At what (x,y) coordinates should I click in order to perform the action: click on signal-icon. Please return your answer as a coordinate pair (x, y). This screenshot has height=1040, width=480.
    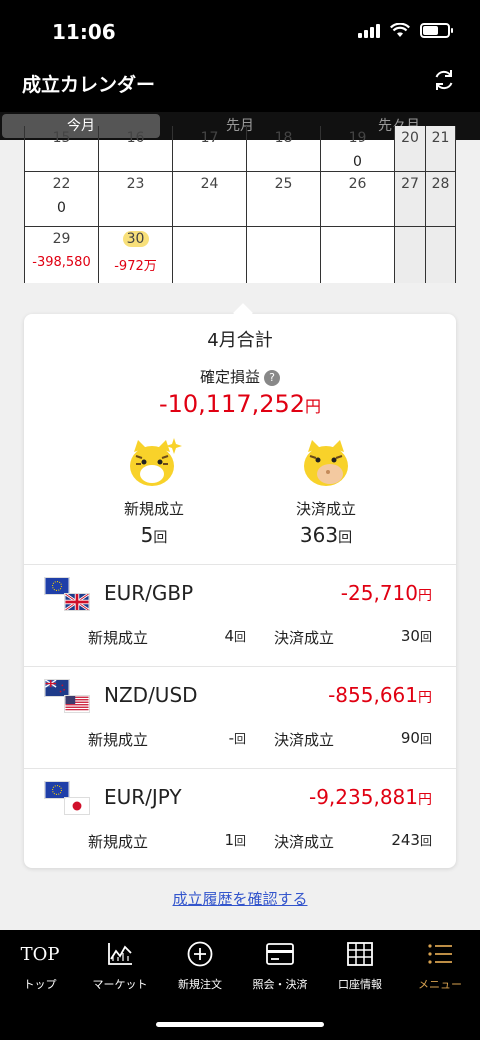
    Looking at the image, I should click on (369, 30).